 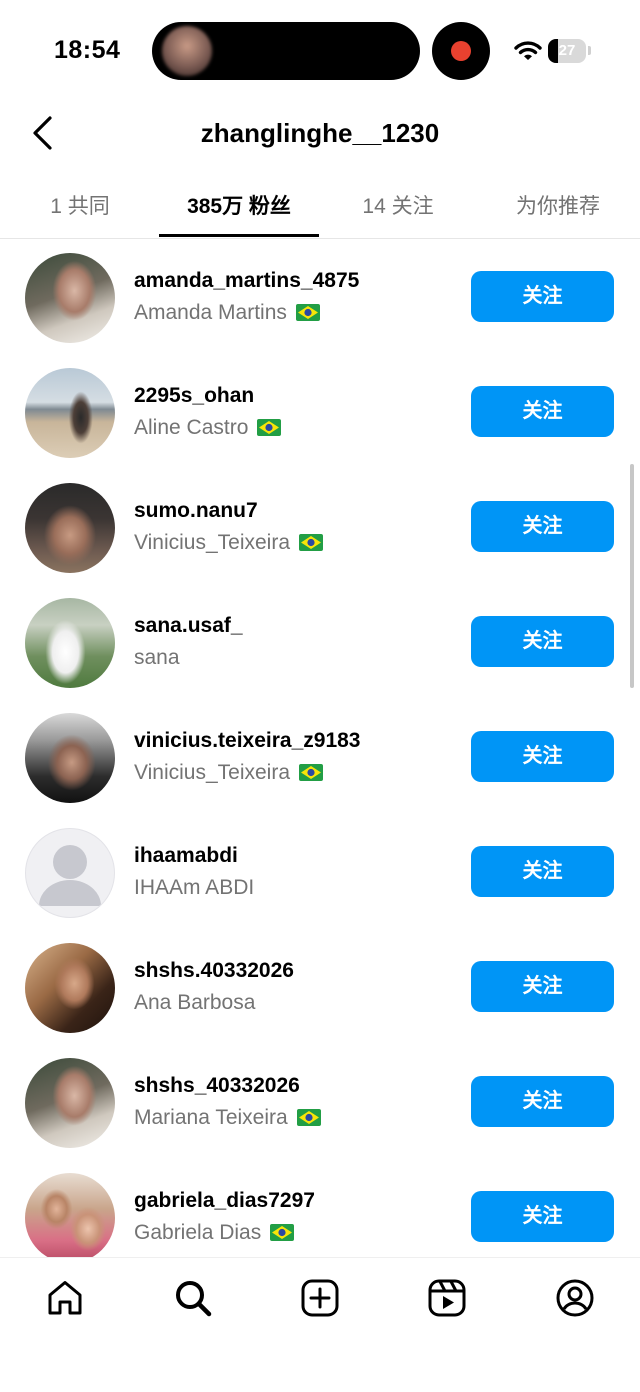 I want to click on list-item: gabriela_dias7297 Gabriela Dias 关注, so click(x=320, y=1208).